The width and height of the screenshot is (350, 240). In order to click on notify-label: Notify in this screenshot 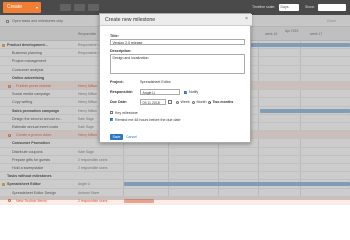, I will do `click(194, 92)`.